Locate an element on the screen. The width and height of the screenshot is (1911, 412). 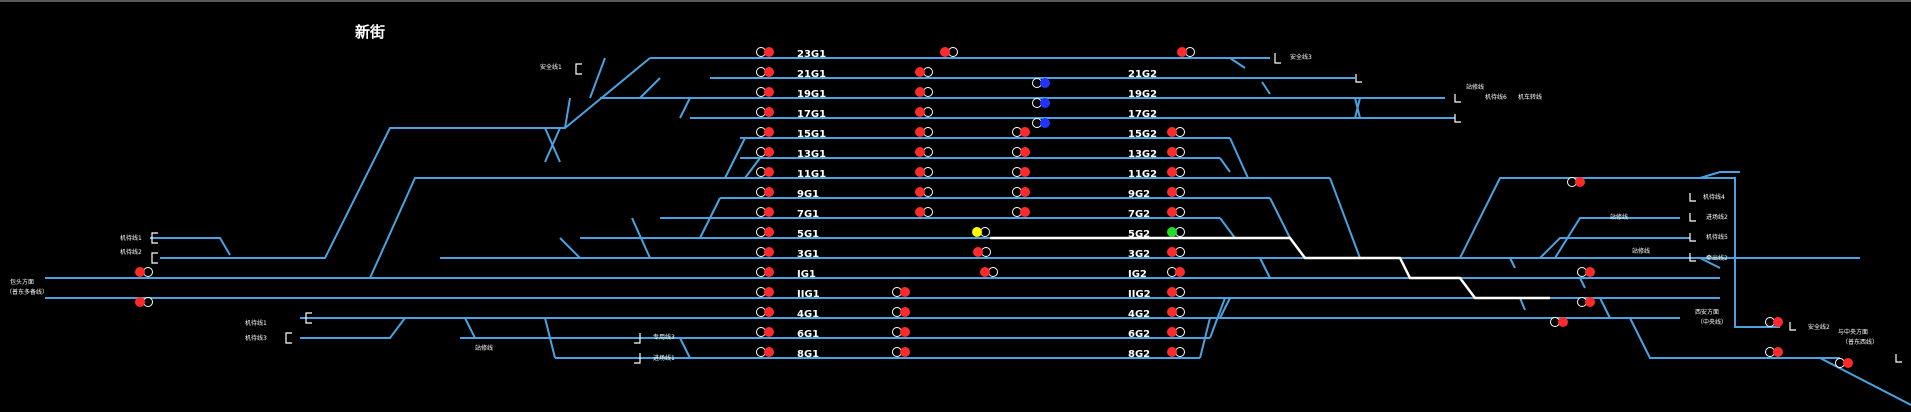
signal-IG is located at coordinates (989, 272).